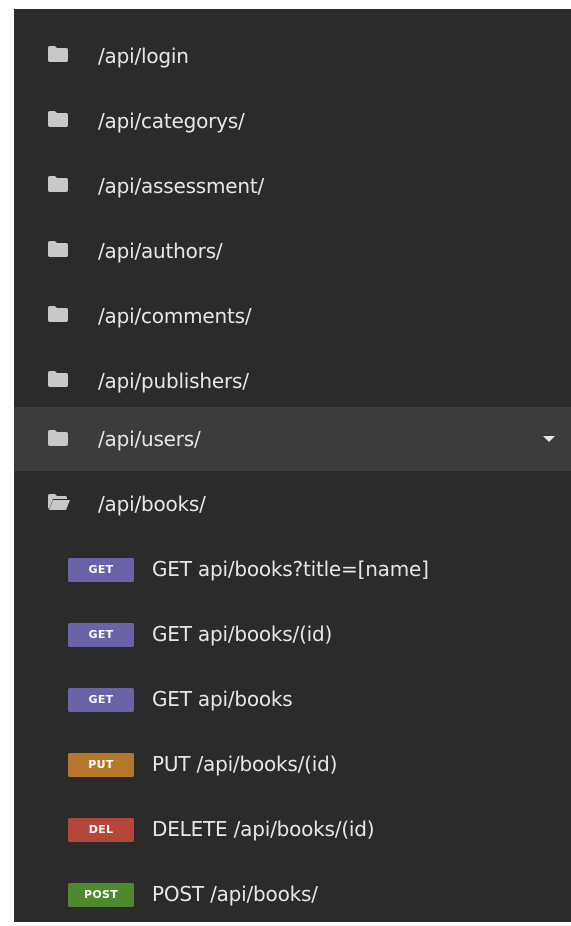 Image resolution: width=571 pixels, height=926 pixels. I want to click on request-row: PUT PUT /api/books/(id), so click(292, 764).